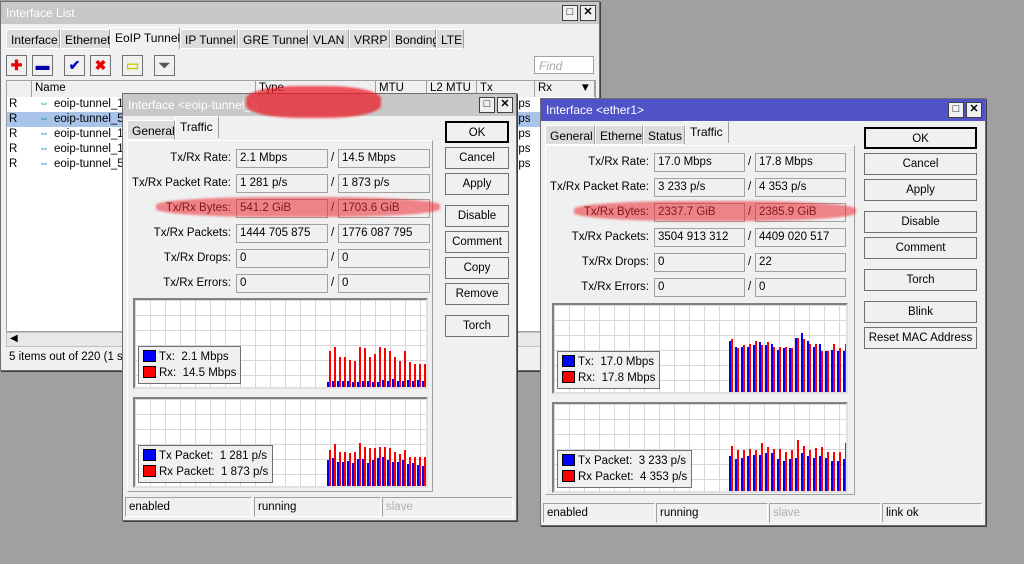  I want to click on tx-rx-packet-rate-tx-field: 1 281 p/s, so click(282, 183).